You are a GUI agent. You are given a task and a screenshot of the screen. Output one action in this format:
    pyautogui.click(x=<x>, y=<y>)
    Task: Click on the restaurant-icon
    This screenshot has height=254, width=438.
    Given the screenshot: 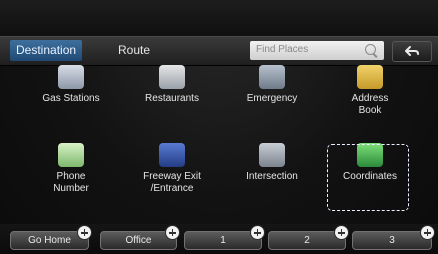 What is the action you would take?
    pyautogui.click(x=172, y=77)
    